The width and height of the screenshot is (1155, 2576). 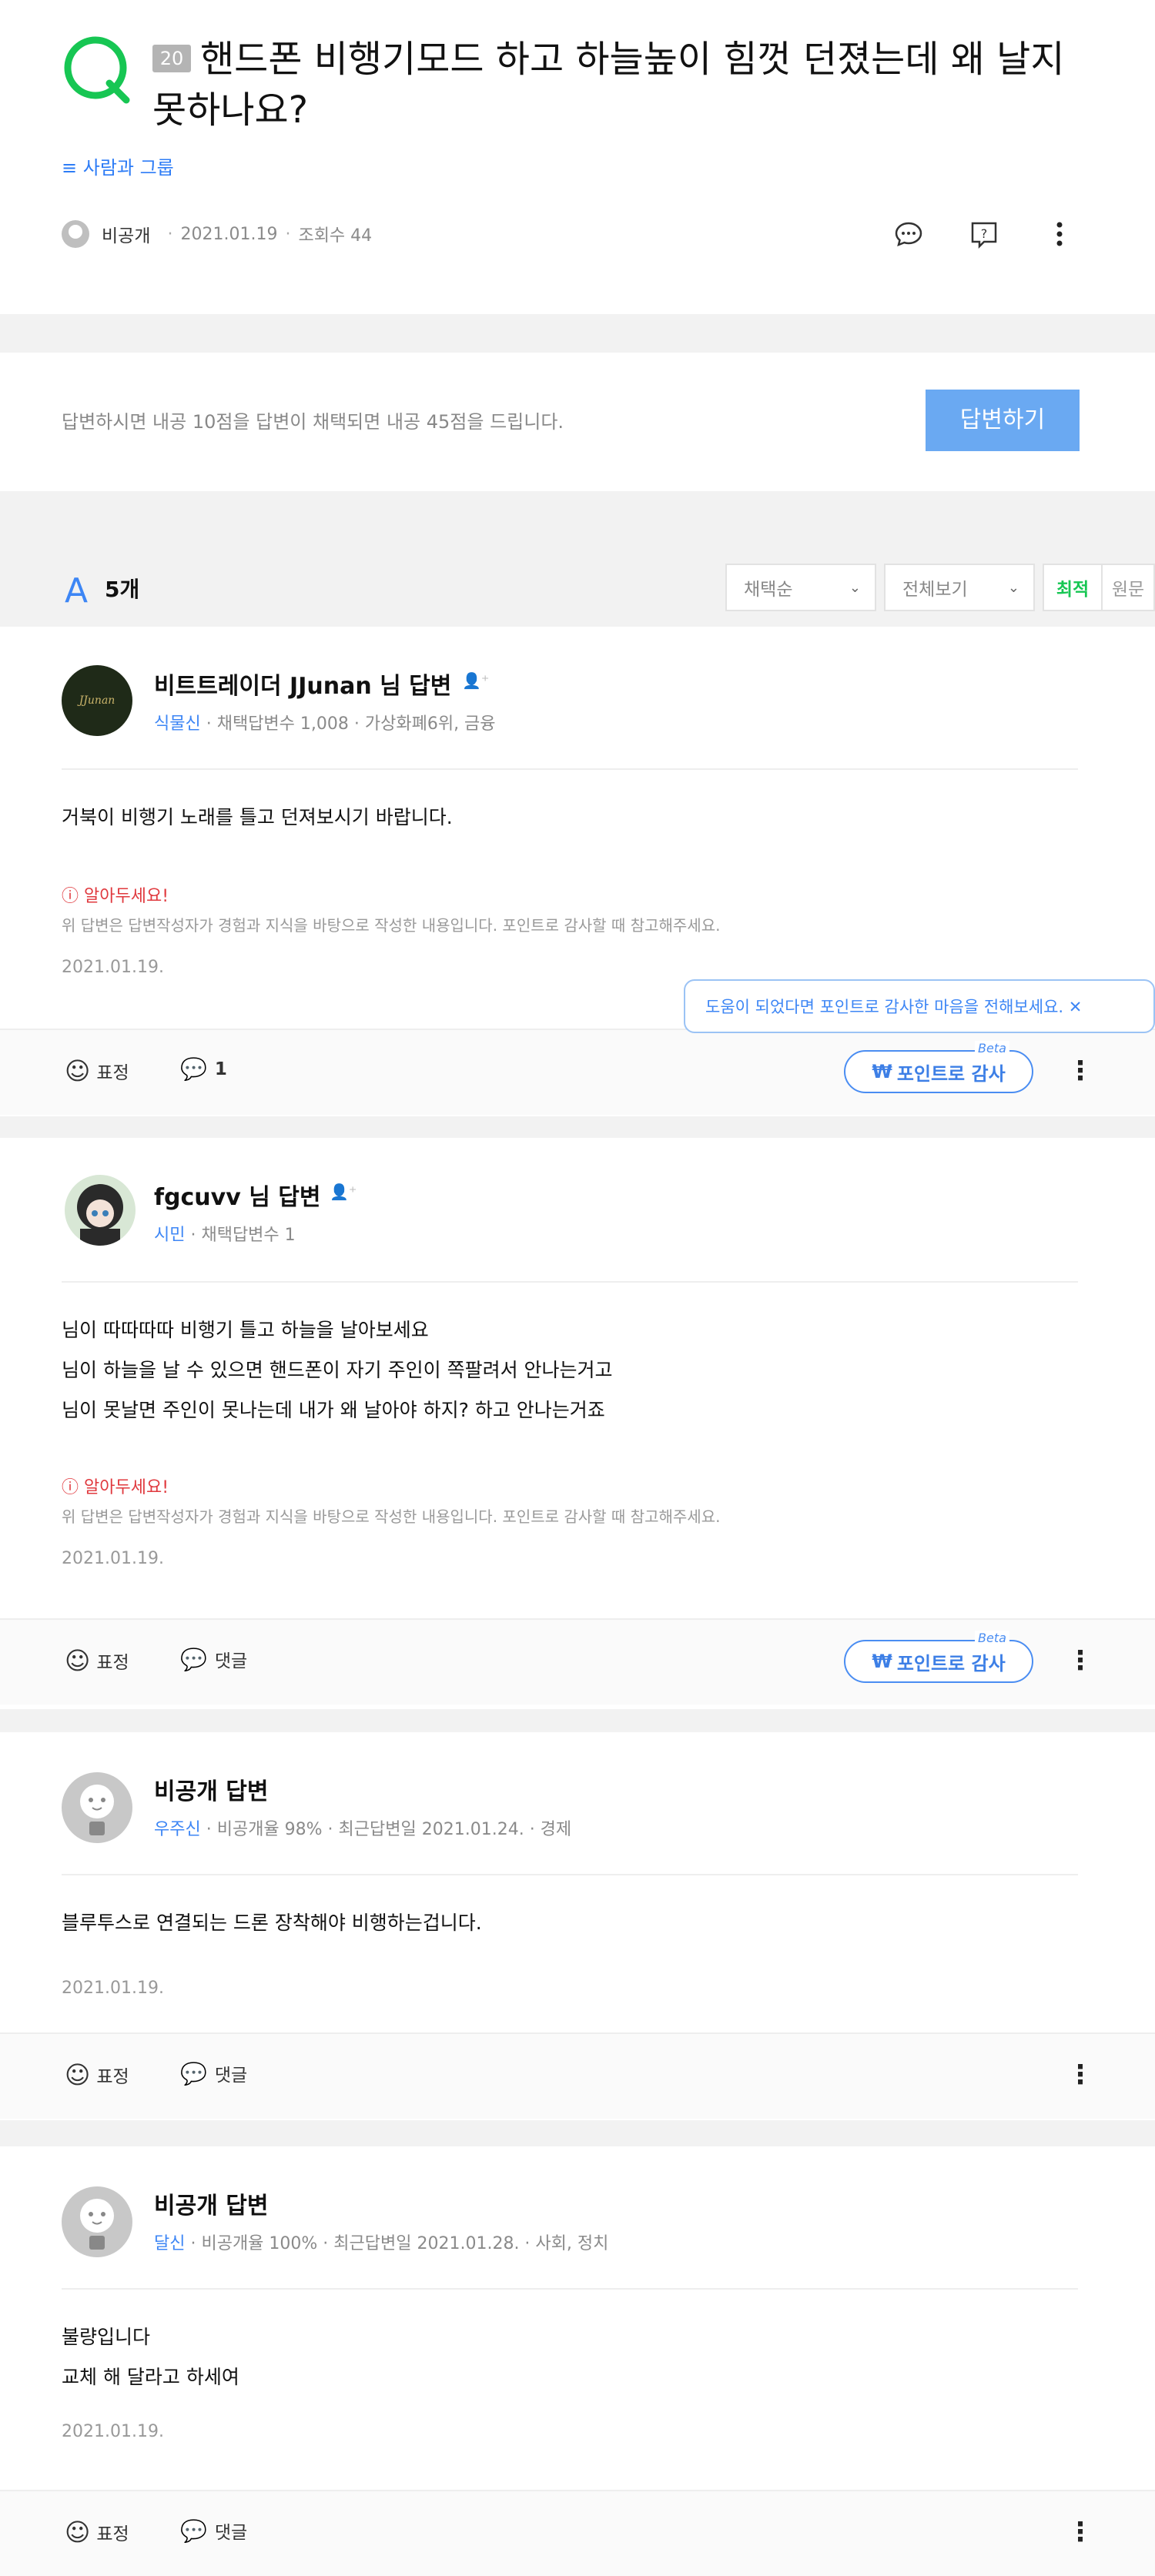 What do you see at coordinates (577, 1661) in the screenshot?
I see `answer-action-bar: ☺ 표정 💬 댓글 ₩ 포인트로 감사 Beta ⋮` at bounding box center [577, 1661].